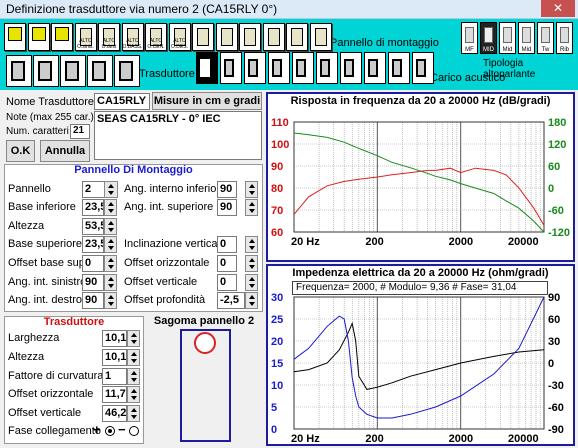  I want to click on panel-dropdown-arrow, so click(111, 189).